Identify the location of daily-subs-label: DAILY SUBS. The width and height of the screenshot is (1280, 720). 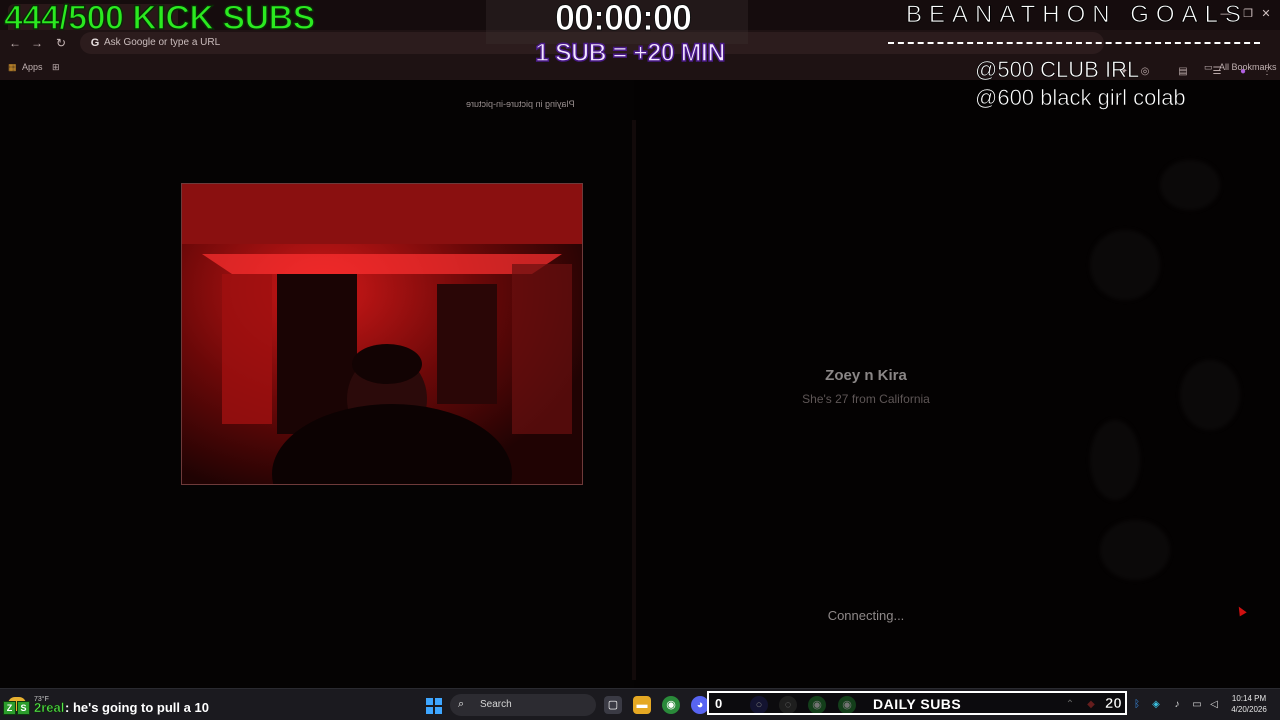
(917, 704).